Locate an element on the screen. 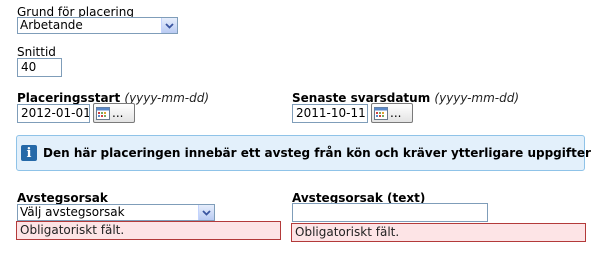 The width and height of the screenshot is (592, 258). deviation-reason-error: Obligatoriskt fält. is located at coordinates (148, 230).